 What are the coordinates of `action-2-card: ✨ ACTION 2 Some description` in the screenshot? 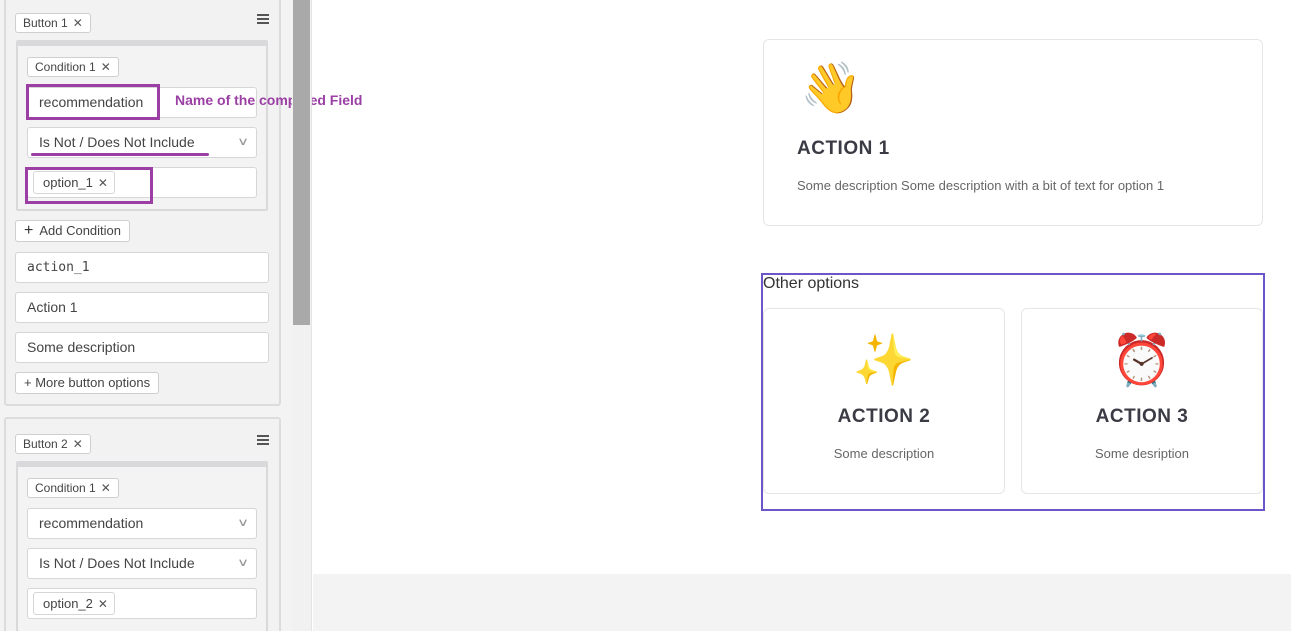 It's located at (884, 401).